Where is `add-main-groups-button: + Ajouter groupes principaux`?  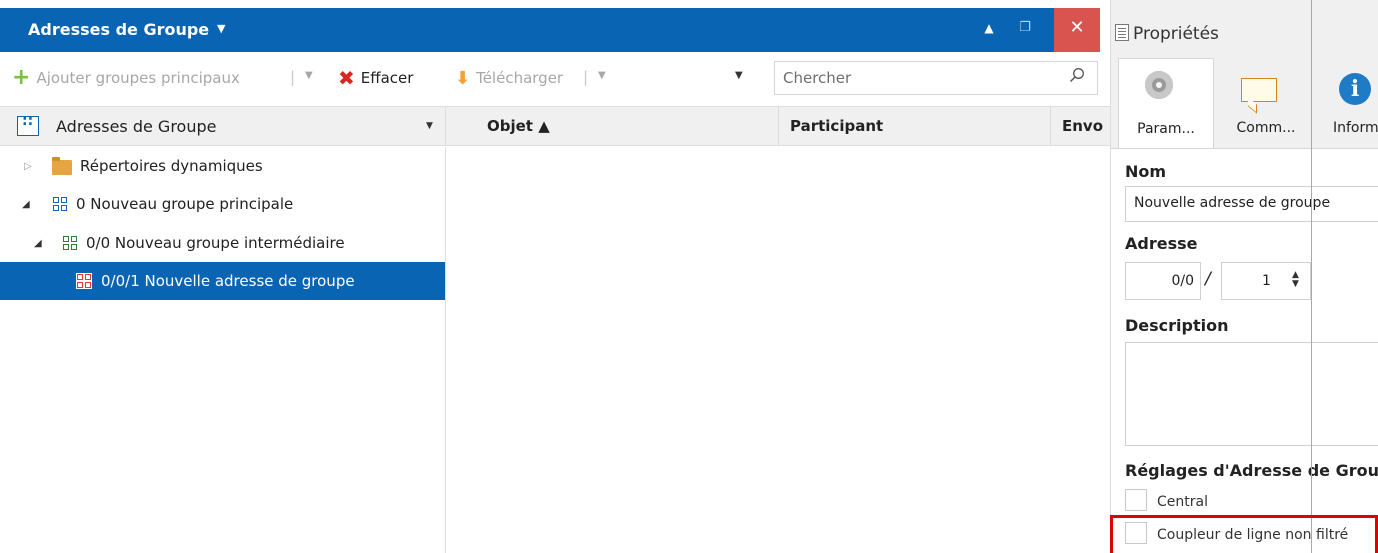
add-main-groups-button: + Ajouter groupes principaux is located at coordinates (126, 78).